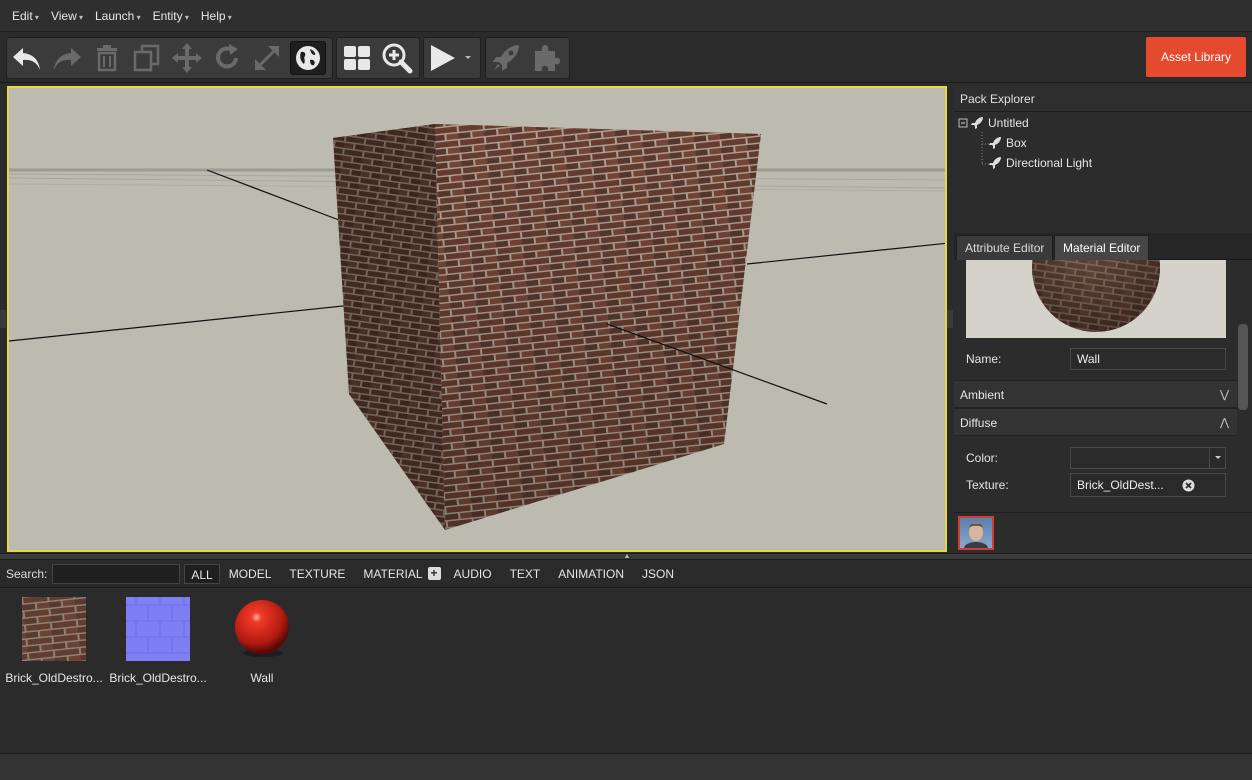 The width and height of the screenshot is (1252, 780). What do you see at coordinates (1095, 422) in the screenshot?
I see `diffuse-section-header: Diffuse ⋀` at bounding box center [1095, 422].